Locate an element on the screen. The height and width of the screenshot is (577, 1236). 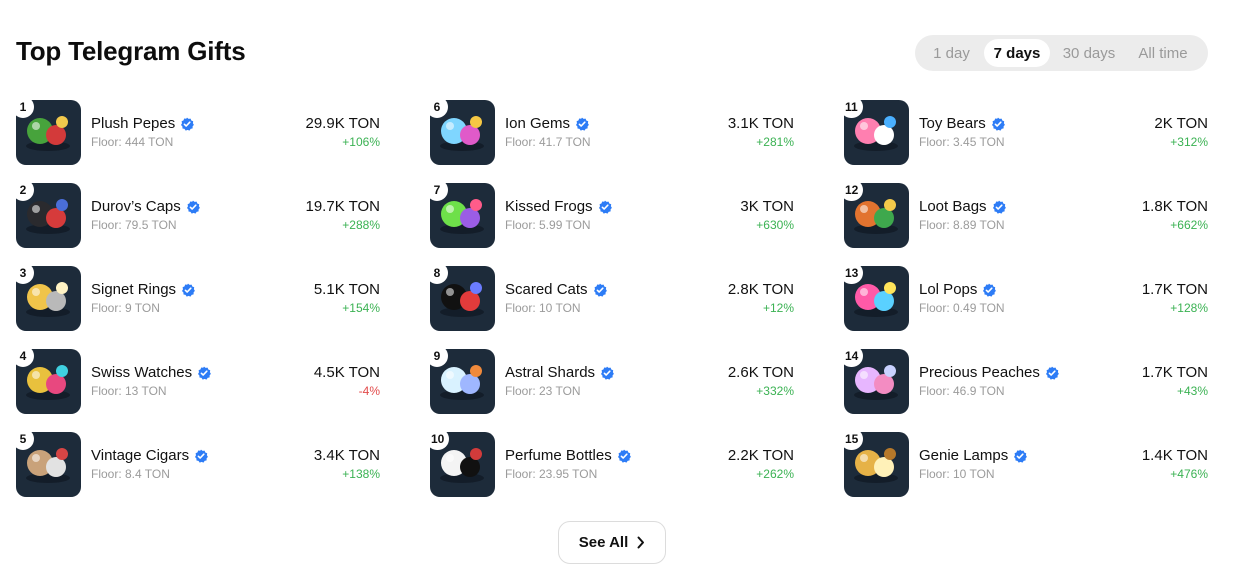
gift-floor-price: Floor: 23.95 TON is located at coordinates (551, 474).